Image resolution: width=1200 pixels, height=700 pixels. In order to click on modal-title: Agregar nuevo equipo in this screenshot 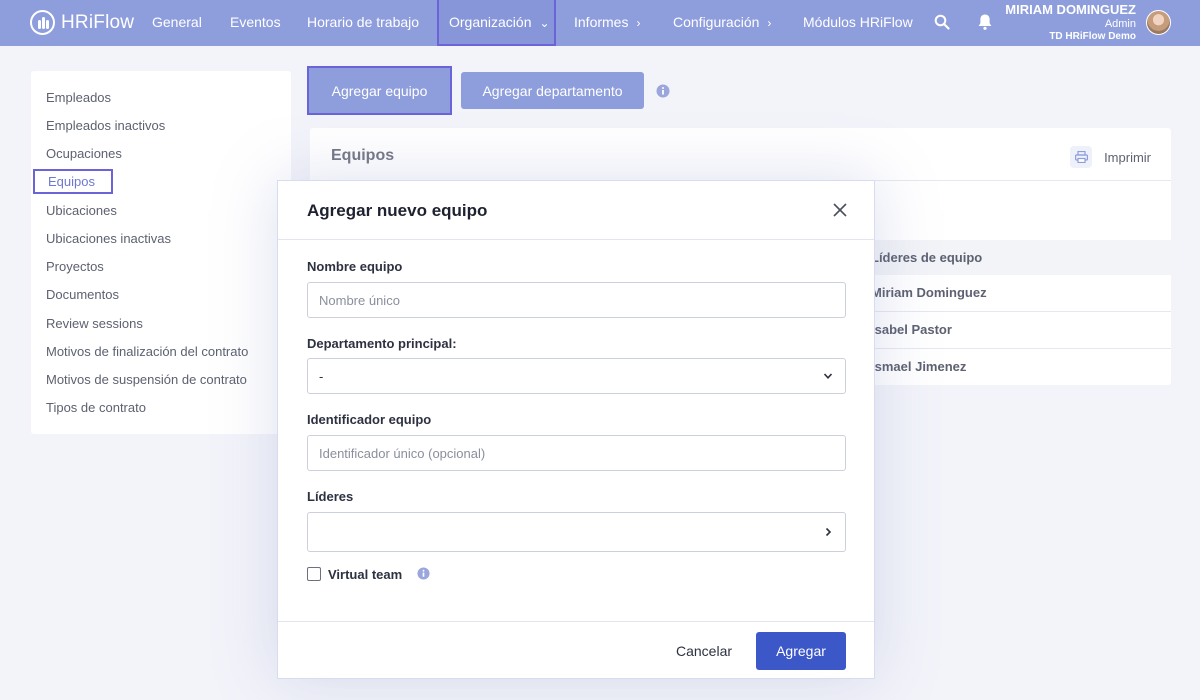, I will do `click(397, 210)`.